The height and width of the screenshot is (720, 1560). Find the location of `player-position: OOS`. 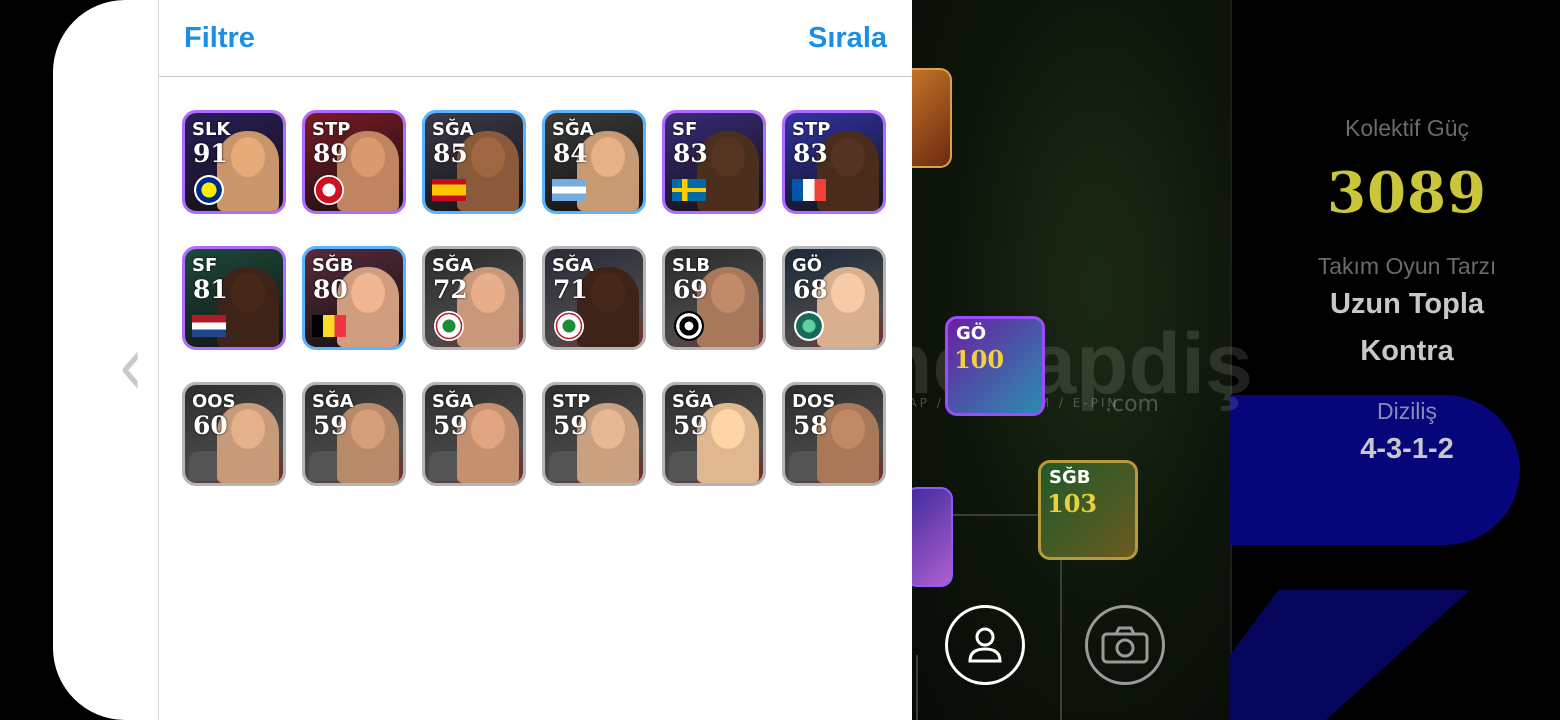

player-position: OOS is located at coordinates (214, 401).